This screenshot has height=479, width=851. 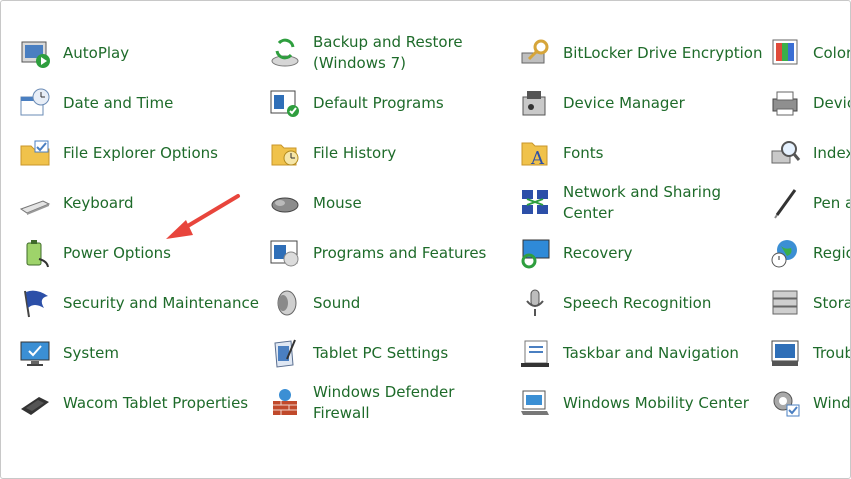 I want to click on control-panel-item-3-5: Storage Spaces, so click(x=809, y=303).